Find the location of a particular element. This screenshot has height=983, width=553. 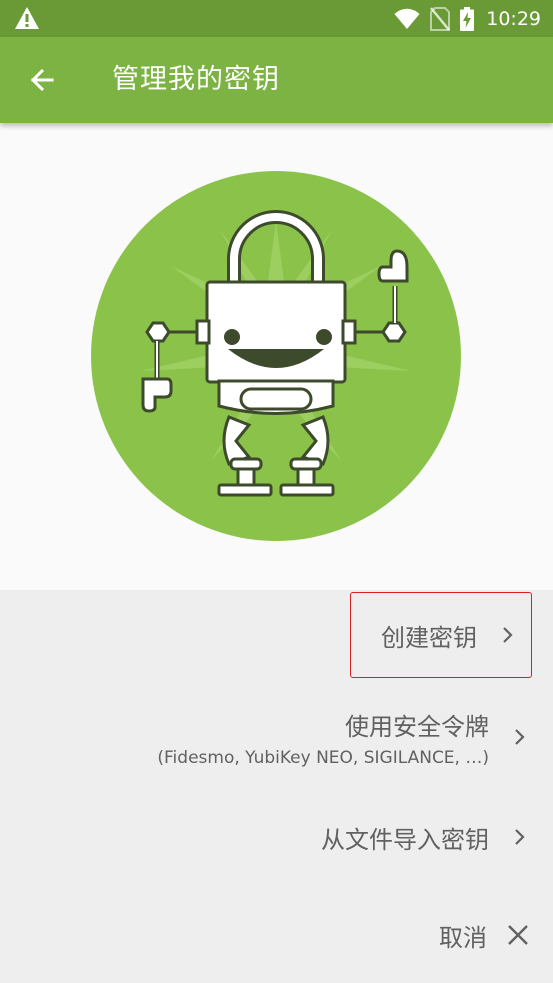

arrow-left-icon is located at coordinates (42, 80).